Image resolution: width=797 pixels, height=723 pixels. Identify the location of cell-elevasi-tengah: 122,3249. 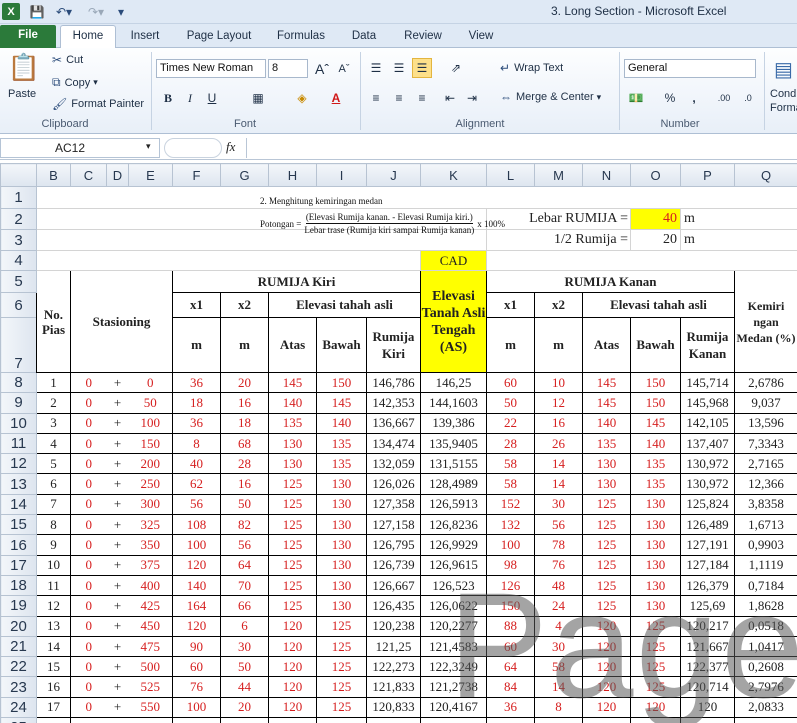
(453, 667).